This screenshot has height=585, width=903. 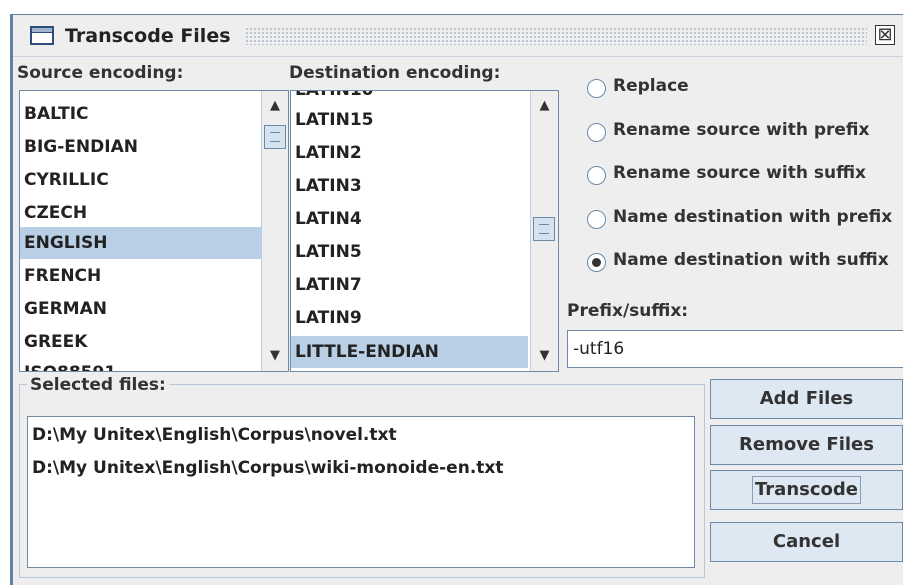 I want to click on selected-files-label: Selected files:, so click(x=98, y=385).